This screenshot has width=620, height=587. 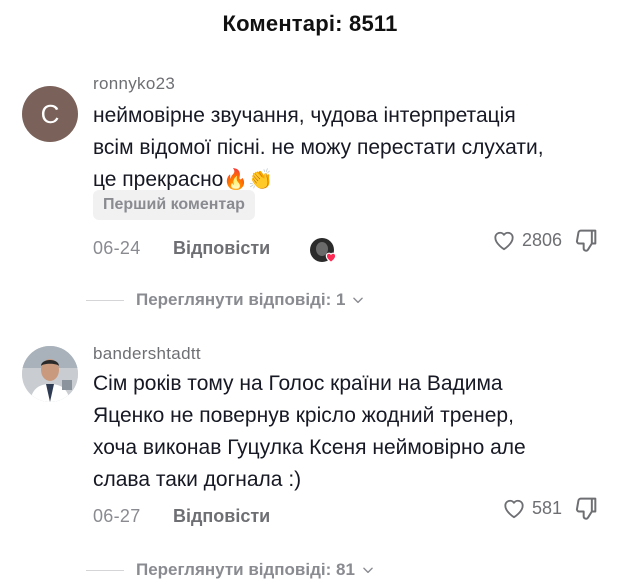 What do you see at coordinates (324, 252) in the screenshot?
I see `creator-liked-icon` at bounding box center [324, 252].